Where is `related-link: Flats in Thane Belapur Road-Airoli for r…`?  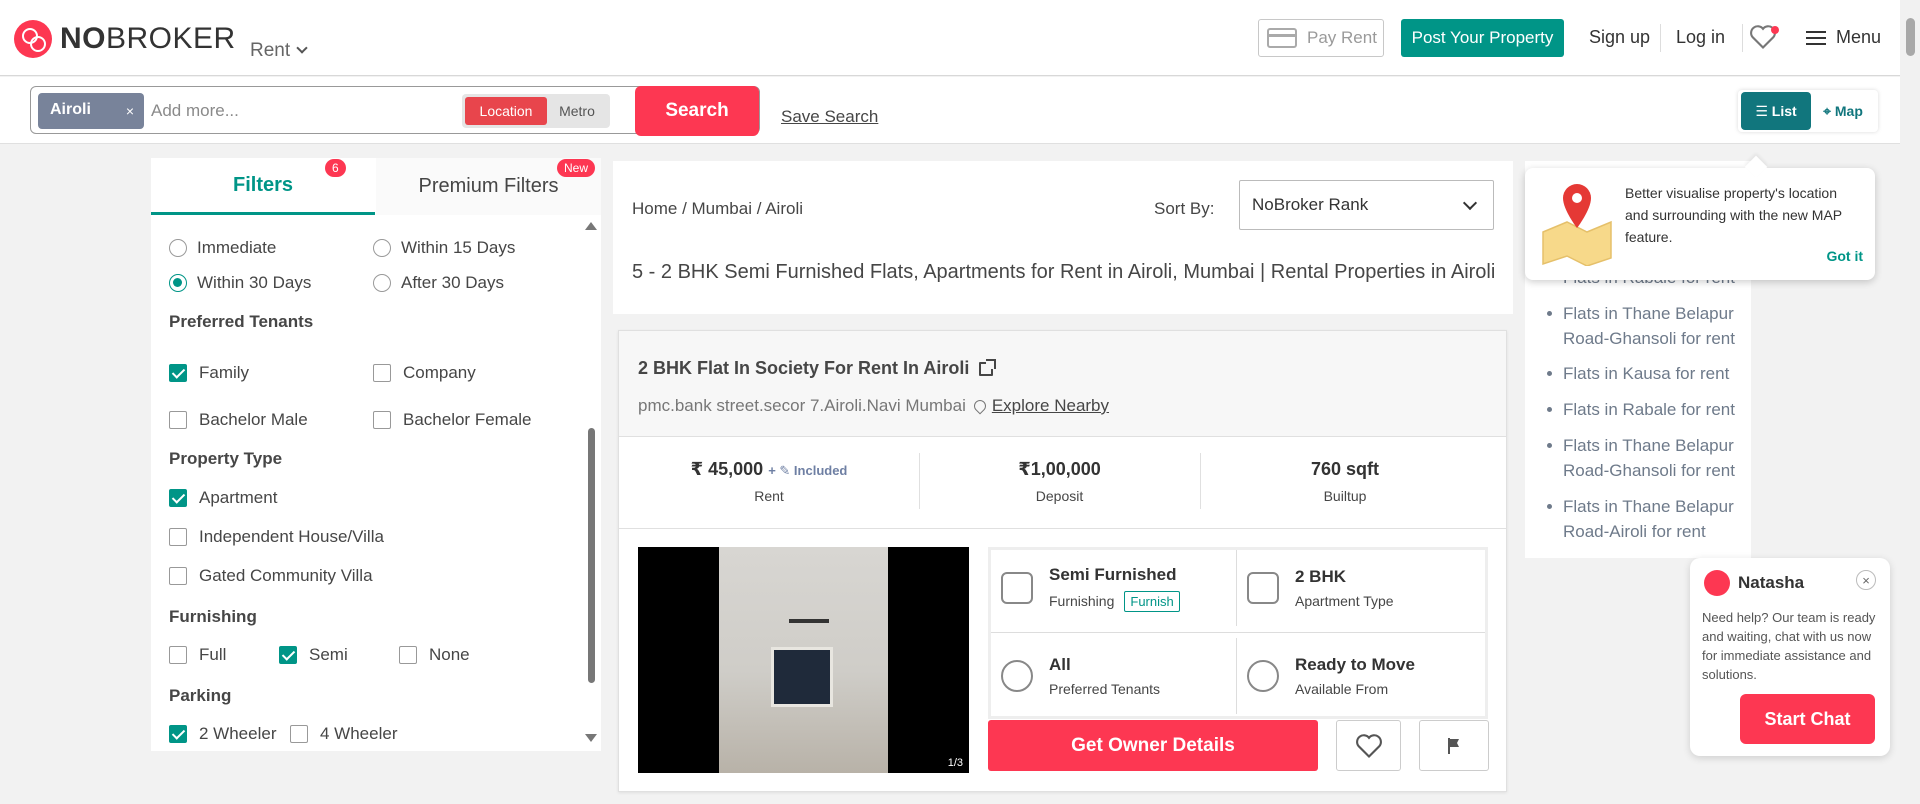
related-link: Flats in Thane Belapur Road-Airoli for r… is located at coordinates (1645, 519).